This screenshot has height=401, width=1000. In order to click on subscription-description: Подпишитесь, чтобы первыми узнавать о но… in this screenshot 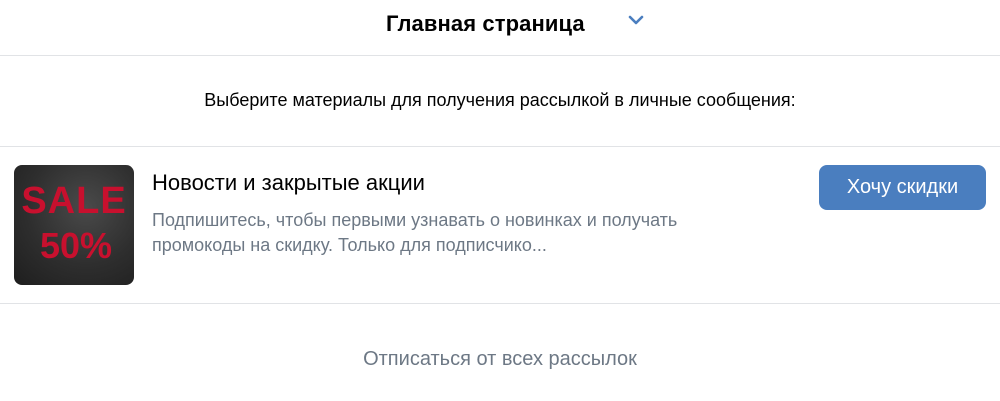, I will do `click(415, 232)`.